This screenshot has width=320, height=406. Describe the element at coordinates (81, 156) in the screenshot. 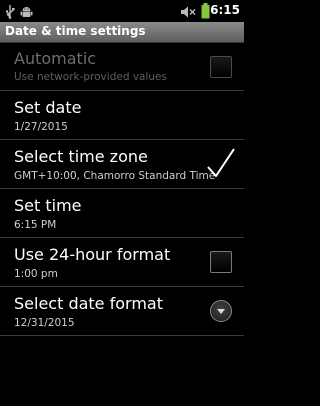

I see `setting-title: Select time zone` at that location.